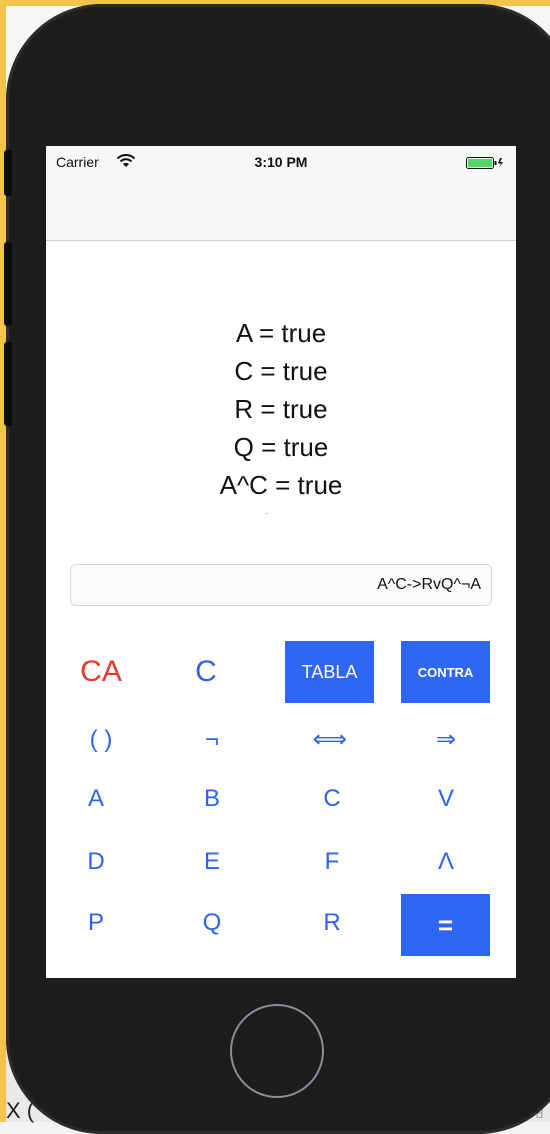 The width and height of the screenshot is (550, 1134). What do you see at coordinates (8, 173) in the screenshot?
I see `mute-switch` at bounding box center [8, 173].